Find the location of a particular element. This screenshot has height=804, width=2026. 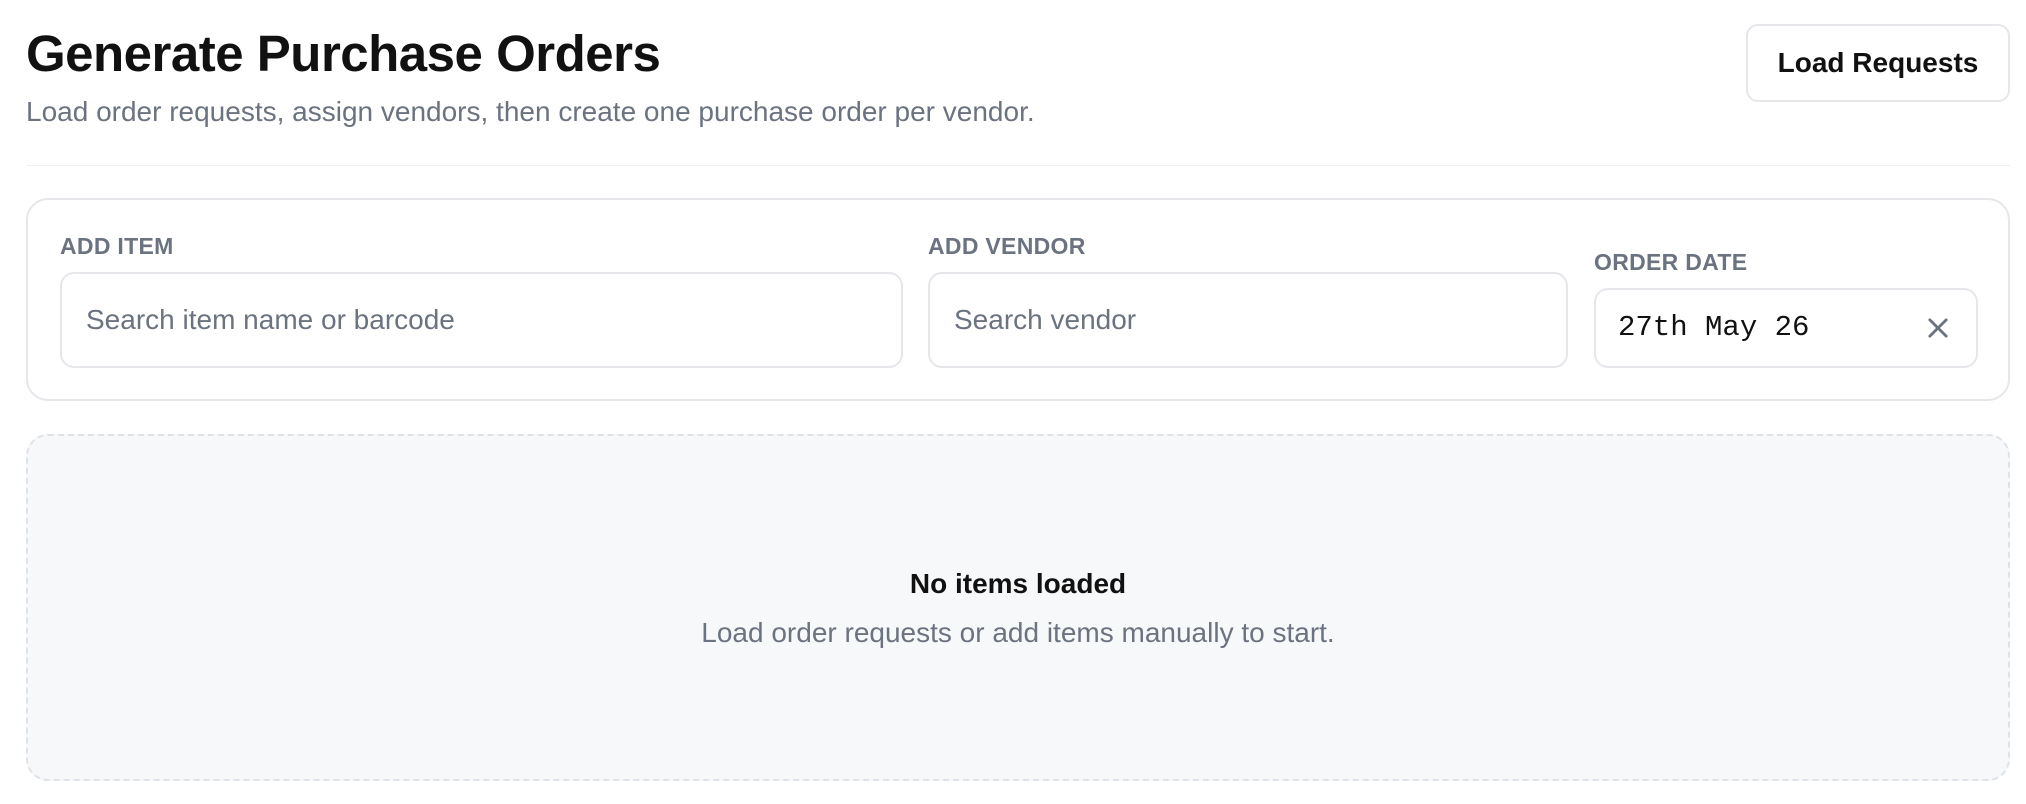

load-requests-button: Load Requests is located at coordinates (1878, 63).